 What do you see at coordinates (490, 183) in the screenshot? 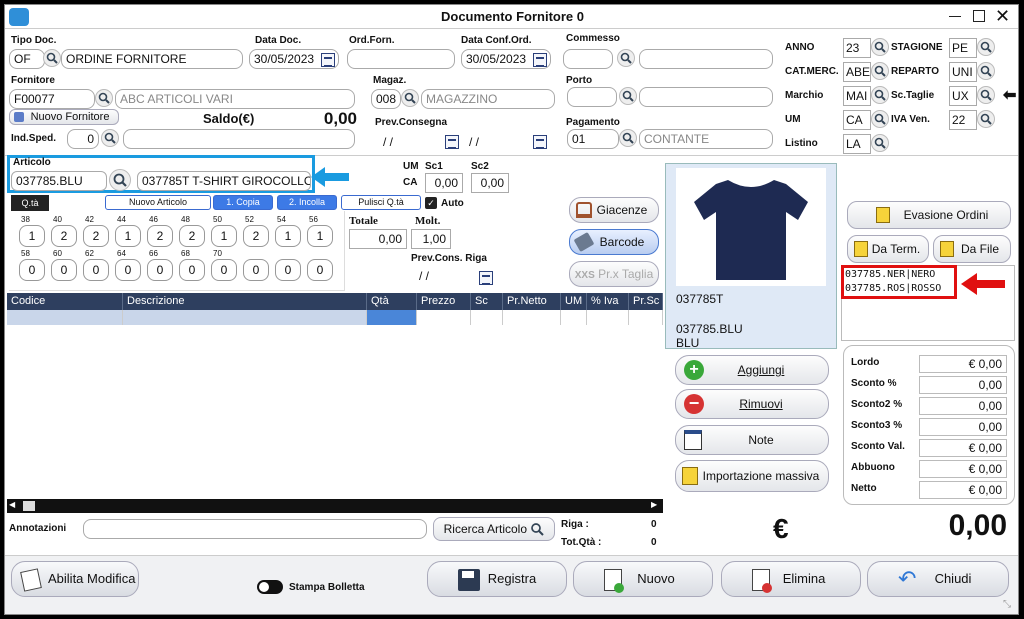
I see `sc2-input: 0,00` at bounding box center [490, 183].